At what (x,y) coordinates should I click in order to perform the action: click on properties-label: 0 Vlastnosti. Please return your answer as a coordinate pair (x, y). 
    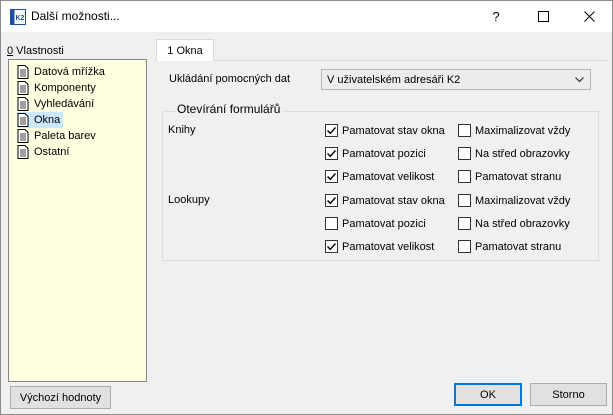
    Looking at the image, I should click on (35, 51).